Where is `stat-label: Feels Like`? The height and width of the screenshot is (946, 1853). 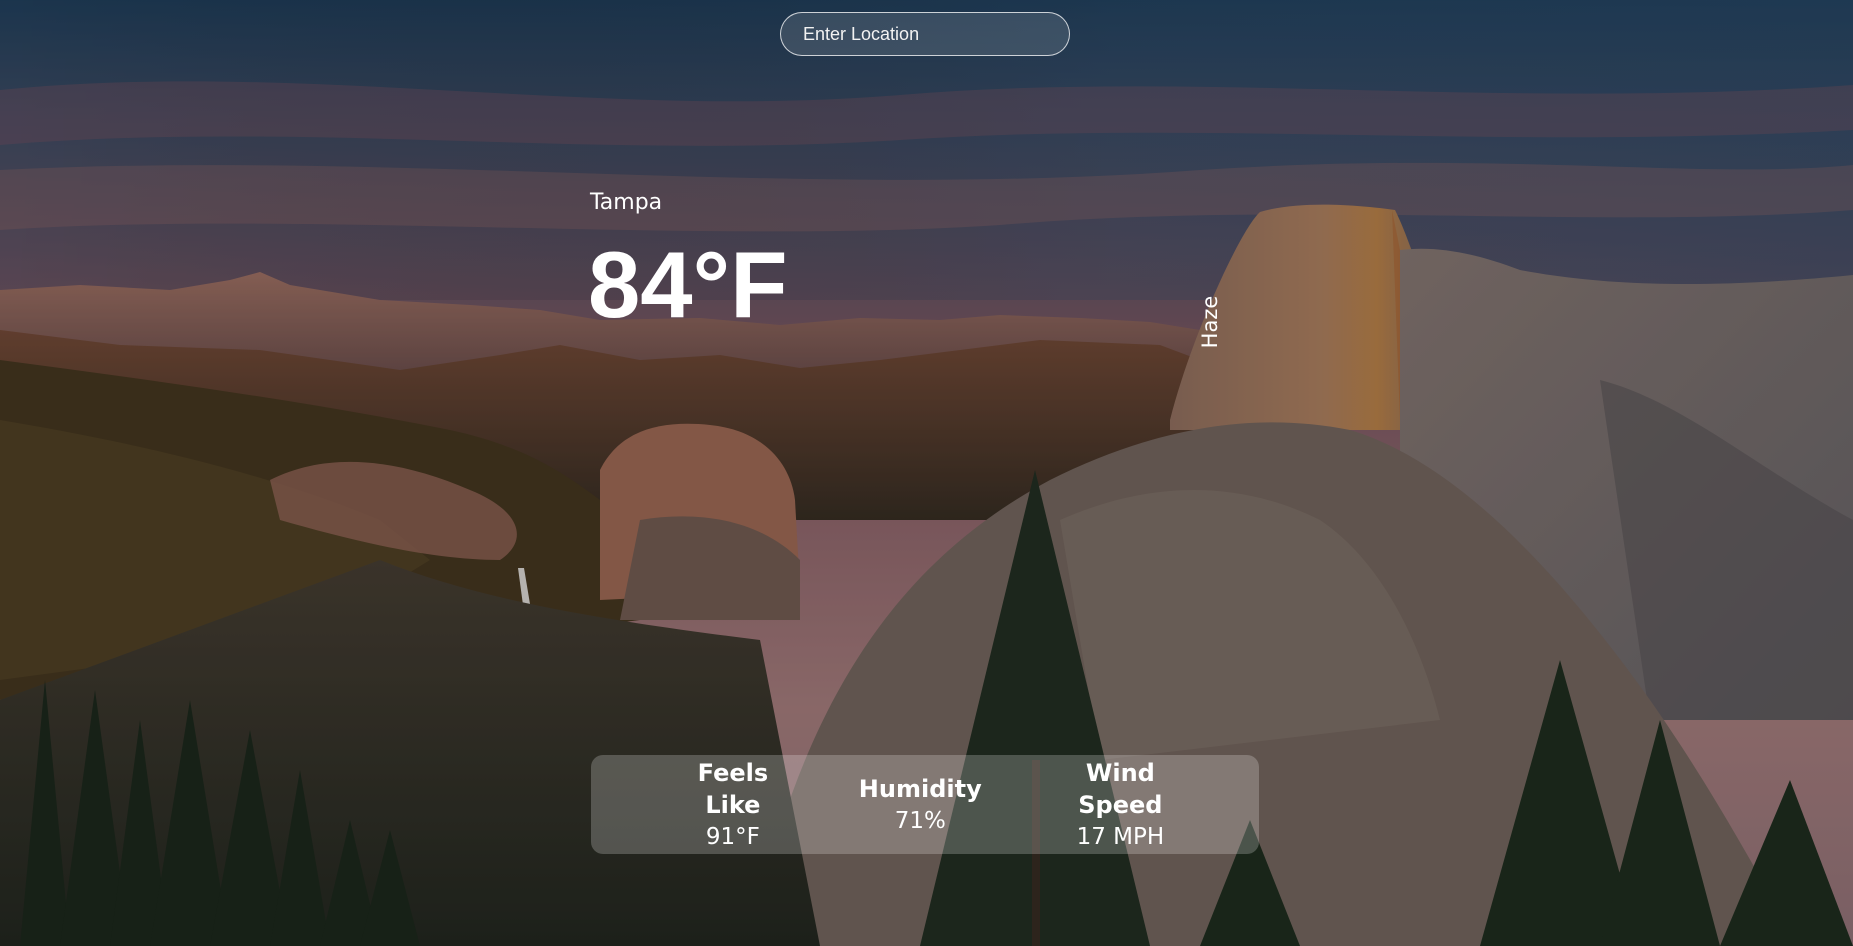
stat-label: Feels Like is located at coordinates (733, 788).